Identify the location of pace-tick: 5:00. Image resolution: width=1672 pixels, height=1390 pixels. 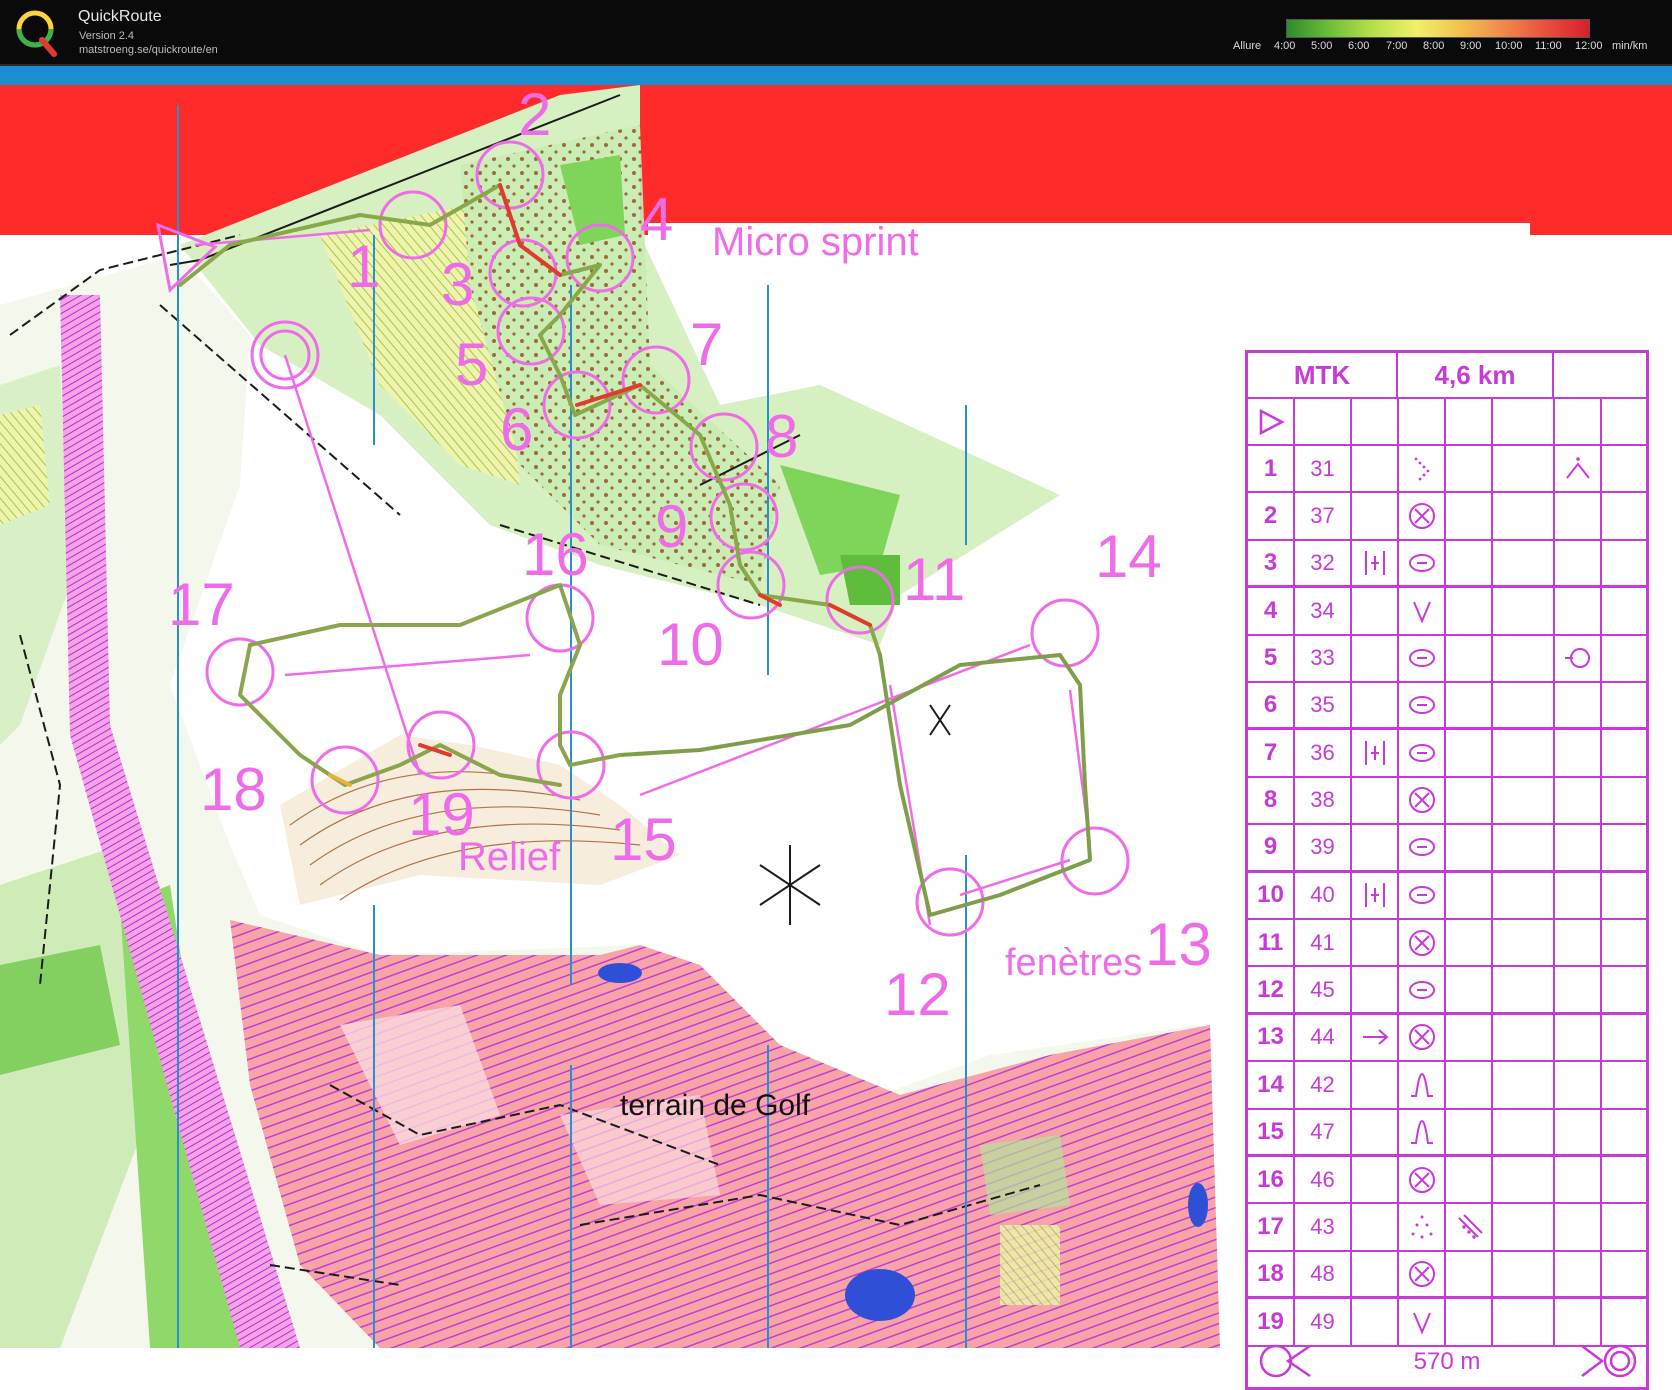
(1322, 46).